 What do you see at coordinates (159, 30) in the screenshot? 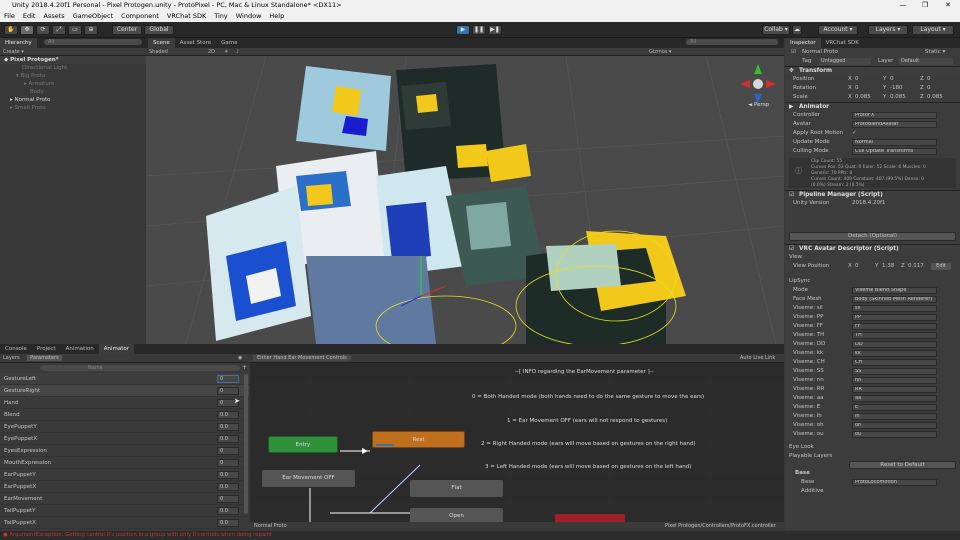
I see `space-toggle: Global` at bounding box center [159, 30].